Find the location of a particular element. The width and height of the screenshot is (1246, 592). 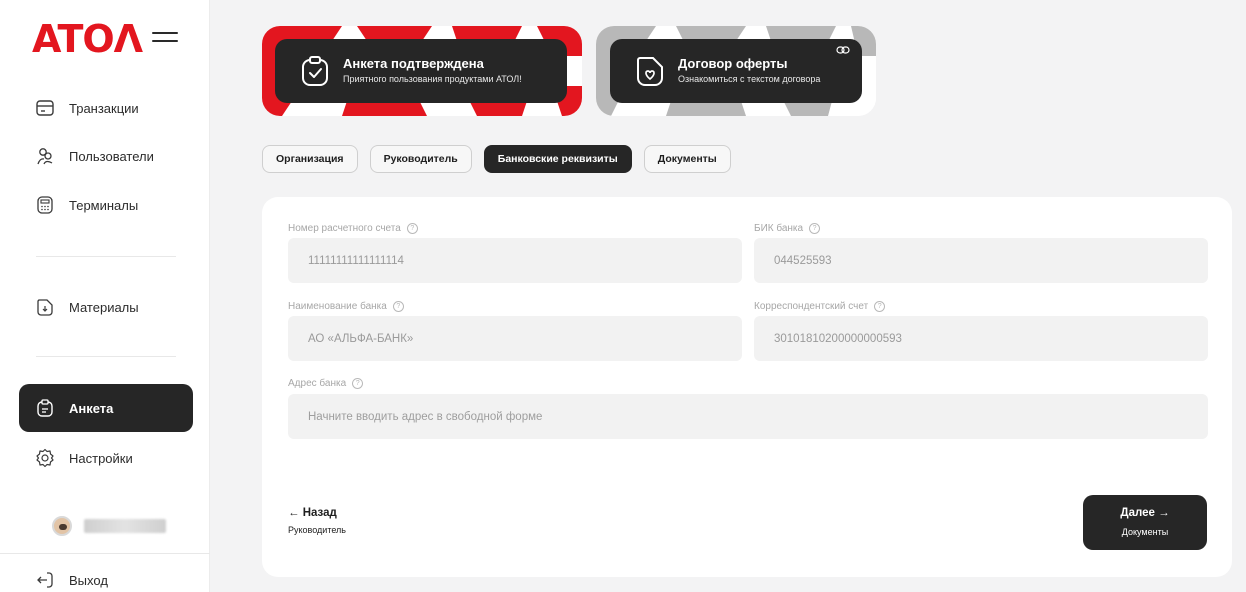

document-heart-icon is located at coordinates (650, 71).